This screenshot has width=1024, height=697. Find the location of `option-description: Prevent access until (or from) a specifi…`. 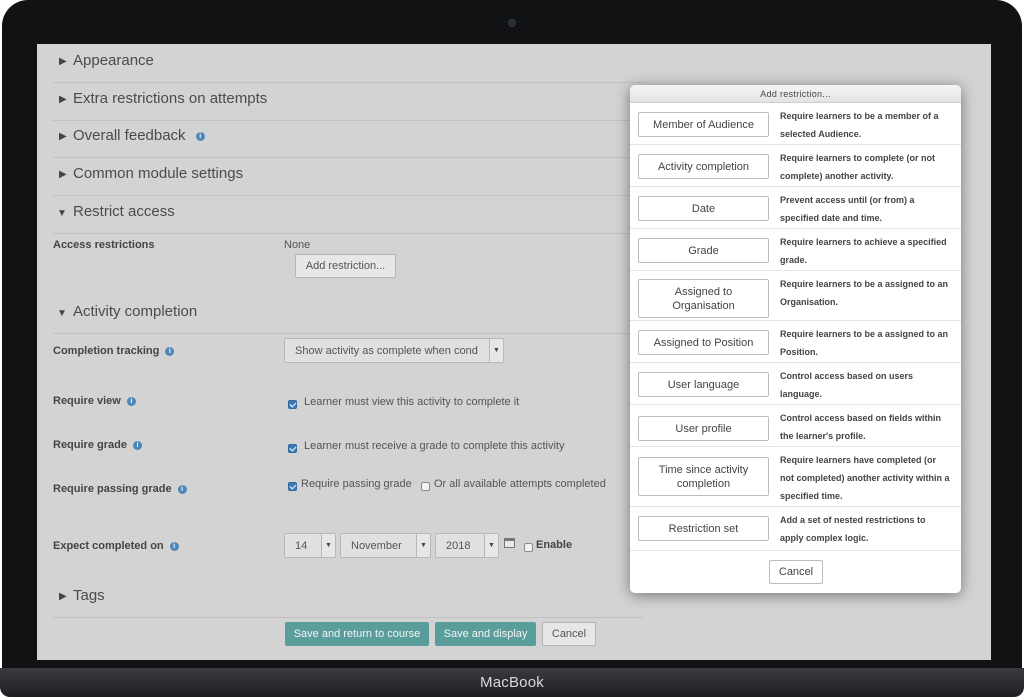

option-description: Prevent access until (or from) a specifi… is located at coordinates (847, 209).